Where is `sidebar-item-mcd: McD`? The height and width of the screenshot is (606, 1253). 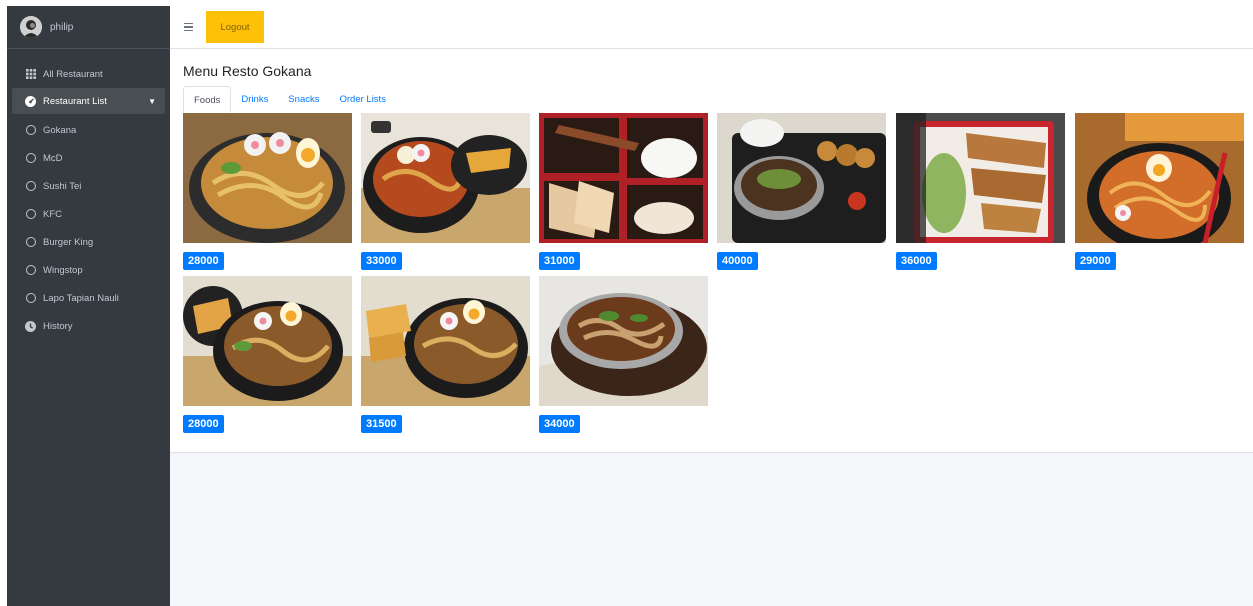 sidebar-item-mcd: McD is located at coordinates (88, 158).